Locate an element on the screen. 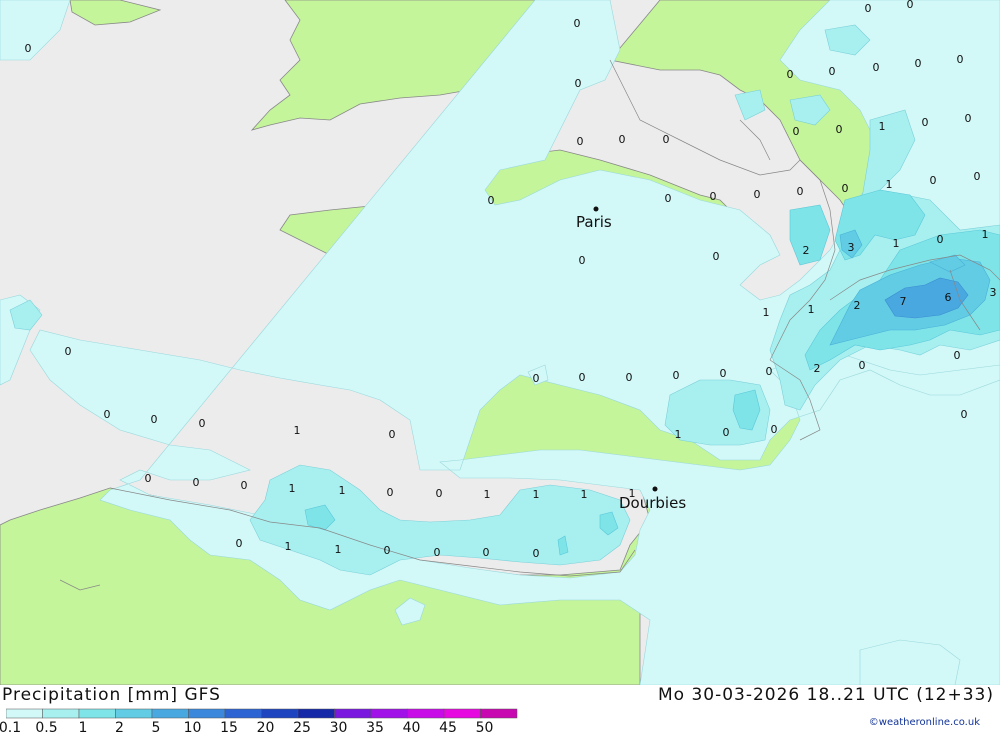 This screenshot has width=1000, height=736. legend-tick-label: 0.5 is located at coordinates (46, 728).